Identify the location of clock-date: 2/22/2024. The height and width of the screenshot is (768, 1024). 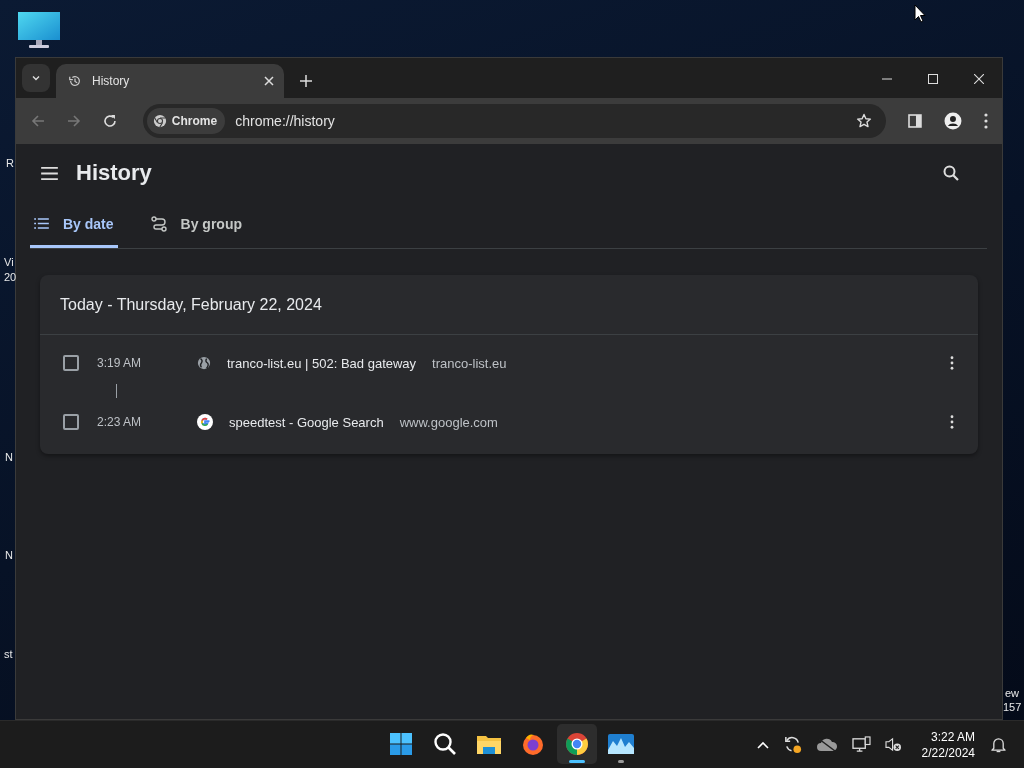
(948, 752).